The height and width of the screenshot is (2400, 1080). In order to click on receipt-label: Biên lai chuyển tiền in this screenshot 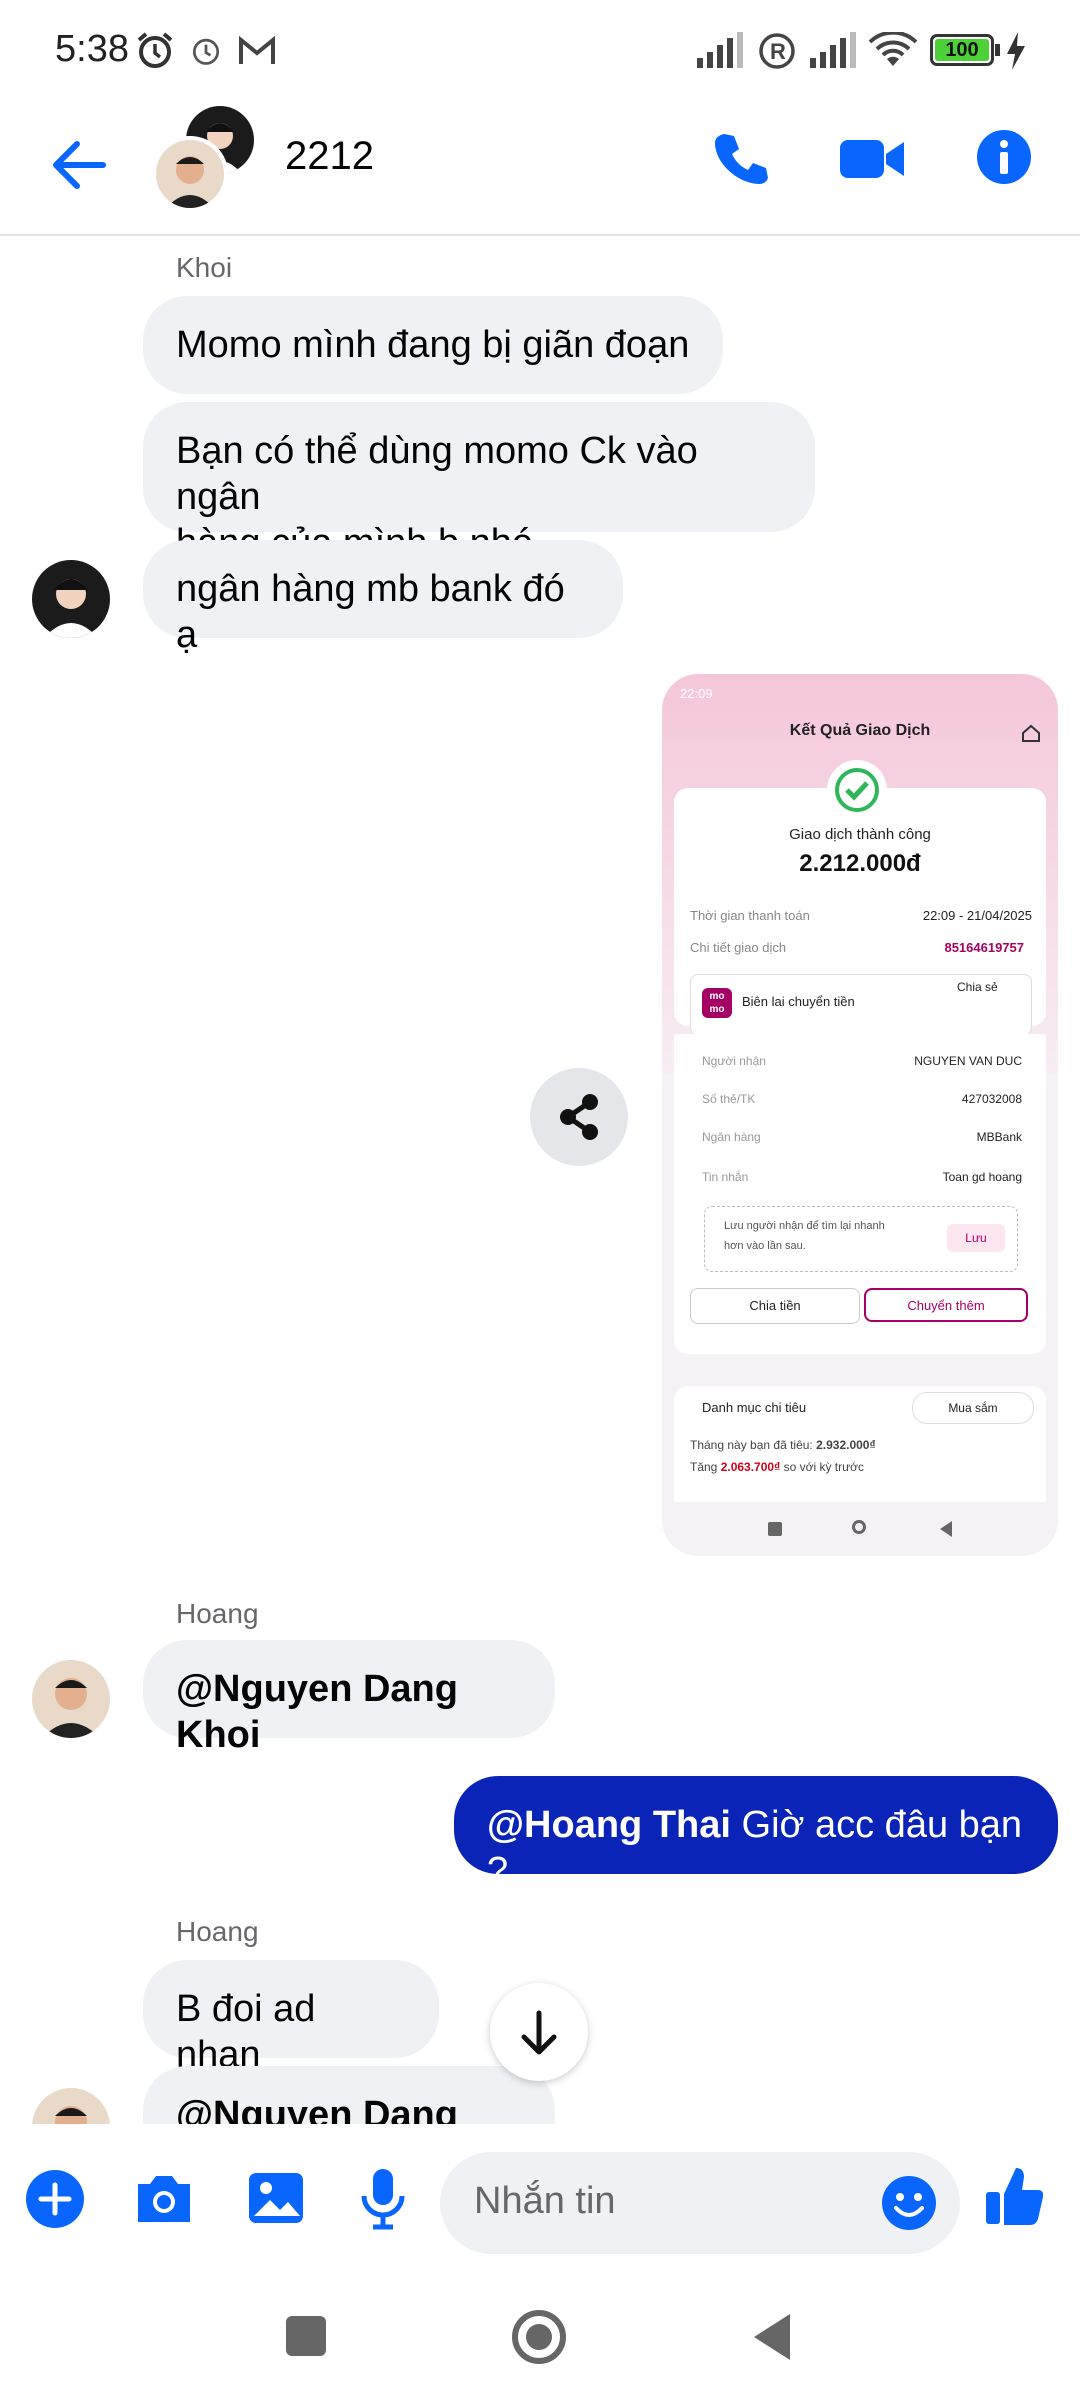, I will do `click(798, 1001)`.